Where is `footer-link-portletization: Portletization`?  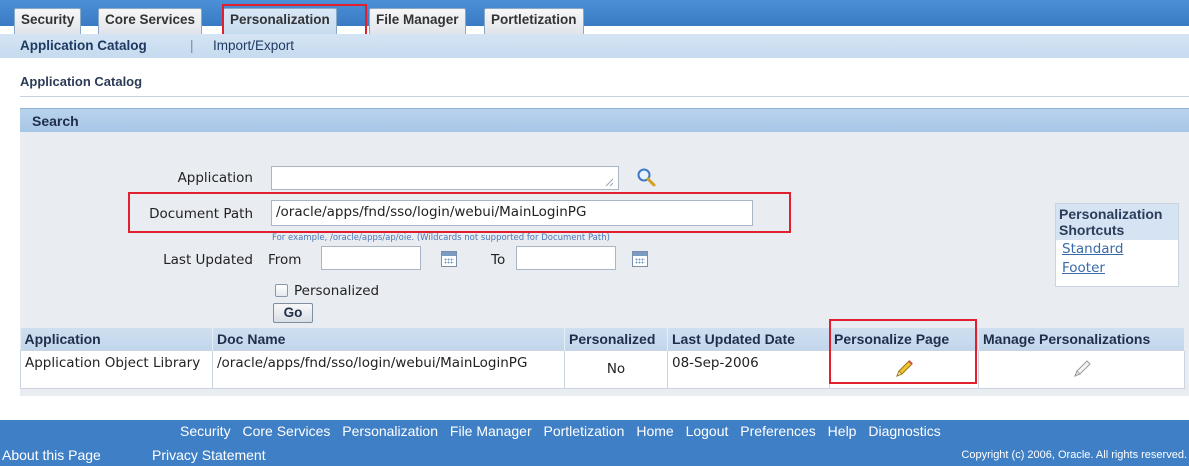
footer-link-portletization: Portletization is located at coordinates (584, 431).